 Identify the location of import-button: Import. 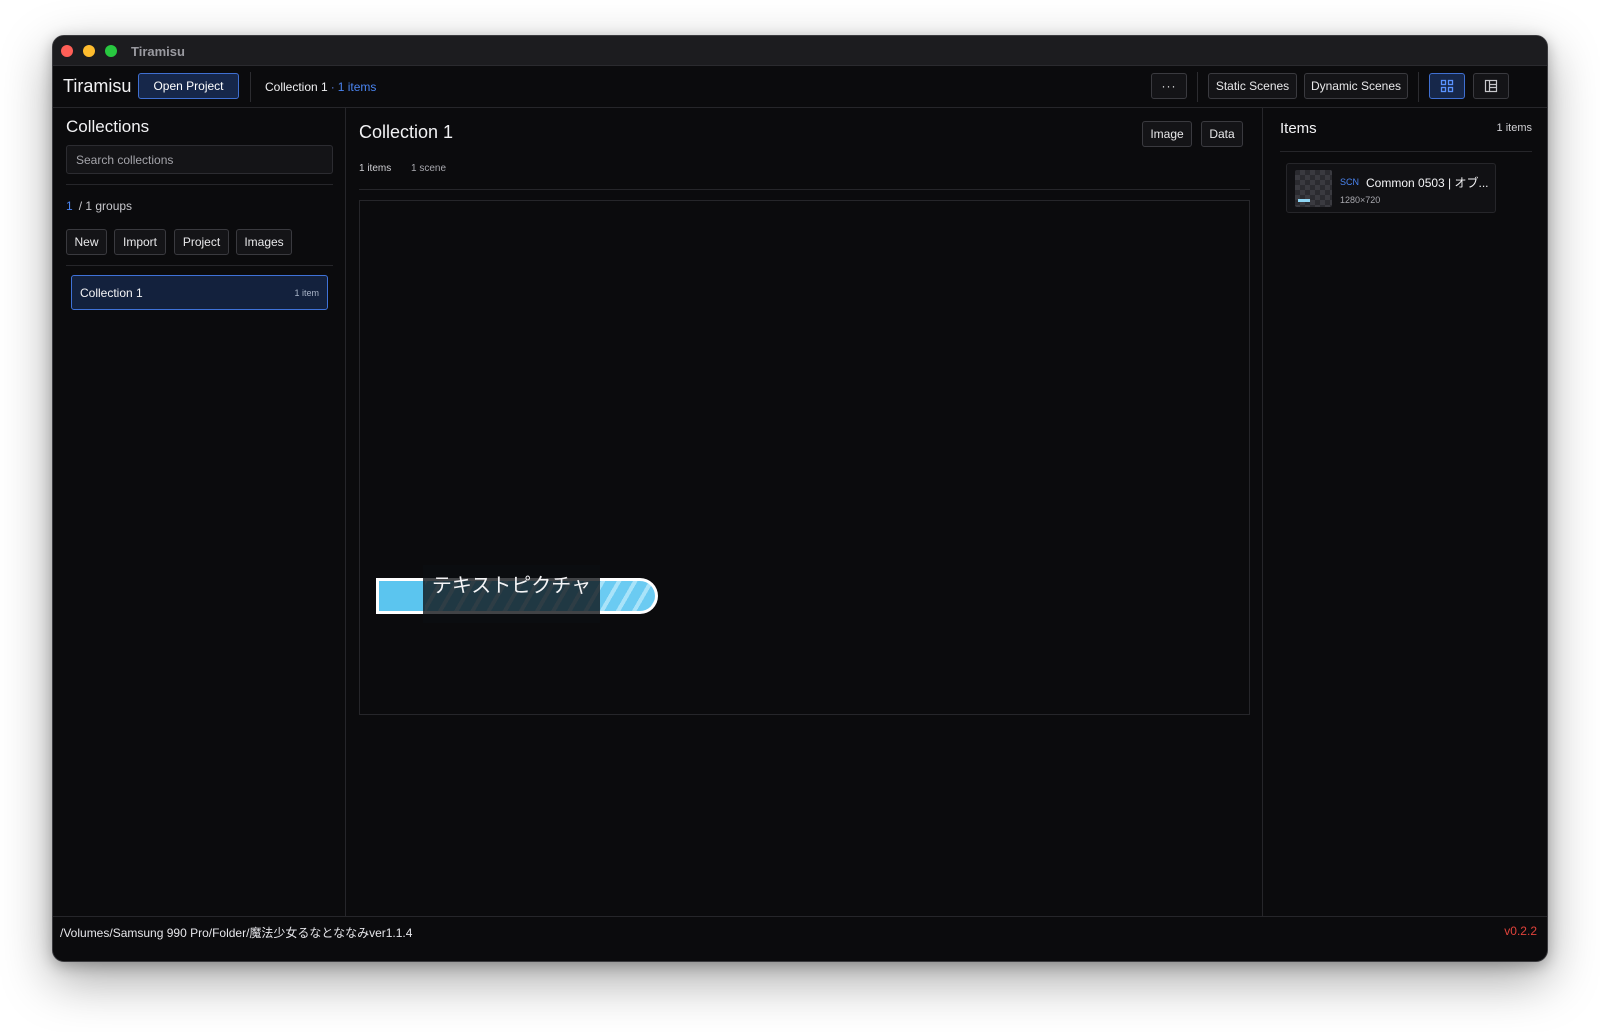
(140, 242).